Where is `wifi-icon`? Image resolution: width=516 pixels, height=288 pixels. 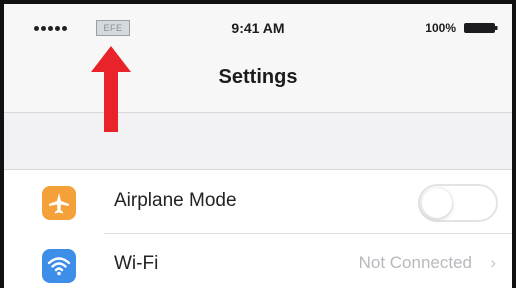
wifi-icon is located at coordinates (59, 266).